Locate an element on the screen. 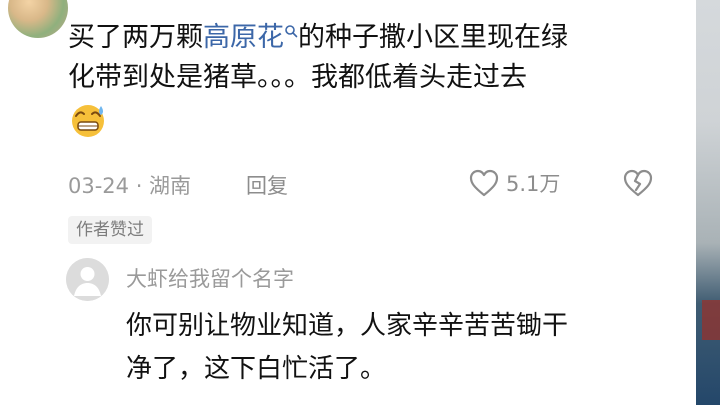 This screenshot has width=720, height=405. reply-line-1: 你可别让物业知道，人家辛辛苦苦锄干 is located at coordinates (347, 326).